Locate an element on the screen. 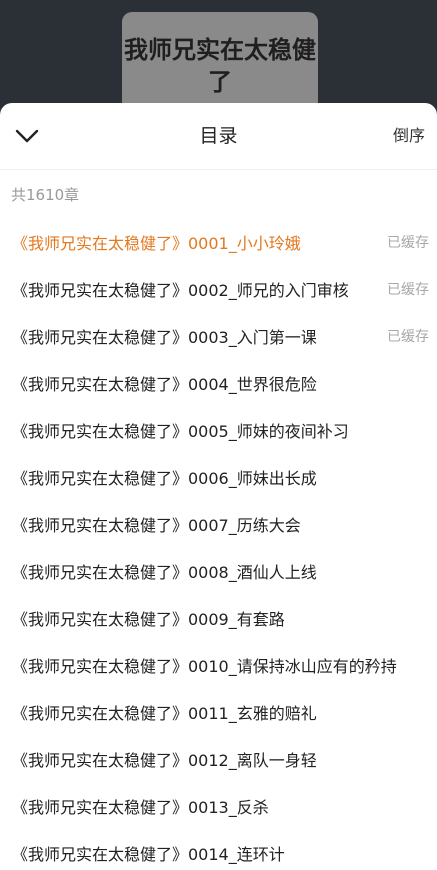  chapter-title: 《我师兄实在太稳健了》0012_离队一身轻 is located at coordinates (164, 760).